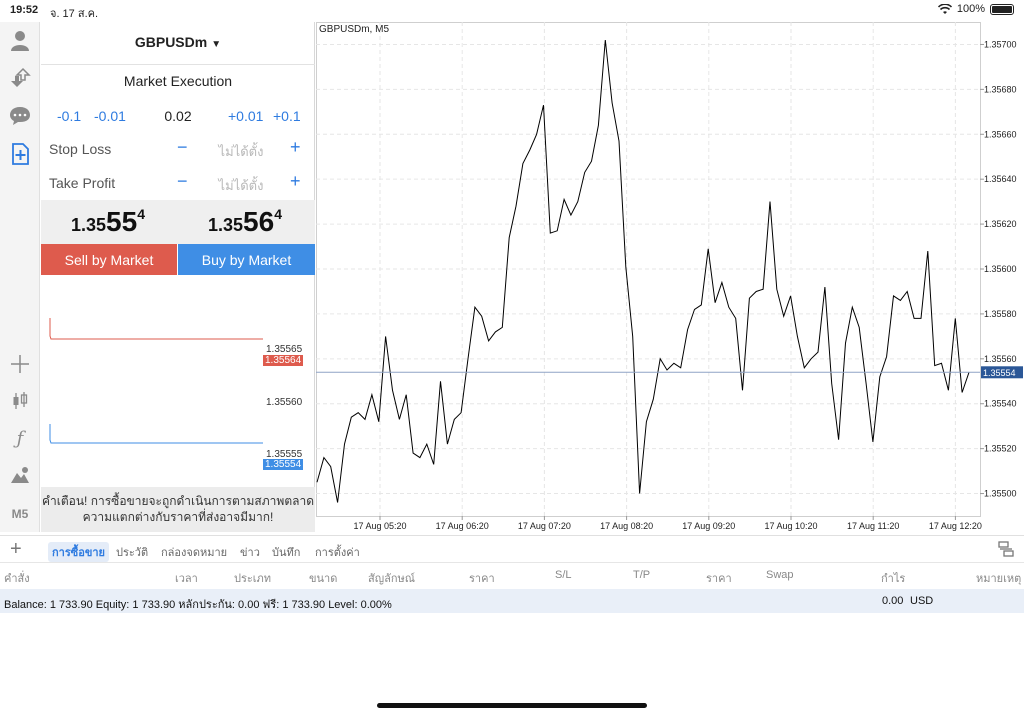 Image resolution: width=1024 pixels, height=715 pixels. I want to click on chat-icon, so click(20, 116).